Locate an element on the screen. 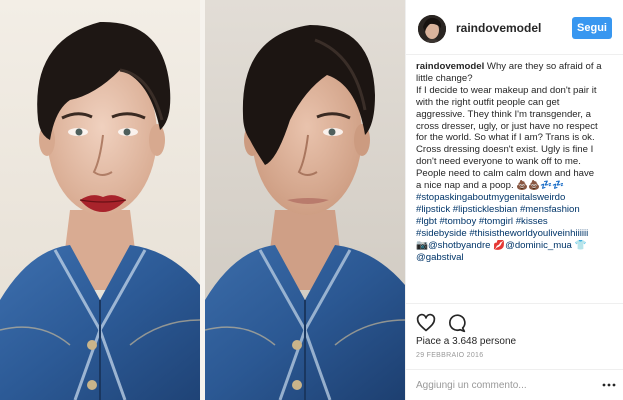  hashtag-line: #lipstick #lipsticklesbian #mensfashion is located at coordinates (516, 210).